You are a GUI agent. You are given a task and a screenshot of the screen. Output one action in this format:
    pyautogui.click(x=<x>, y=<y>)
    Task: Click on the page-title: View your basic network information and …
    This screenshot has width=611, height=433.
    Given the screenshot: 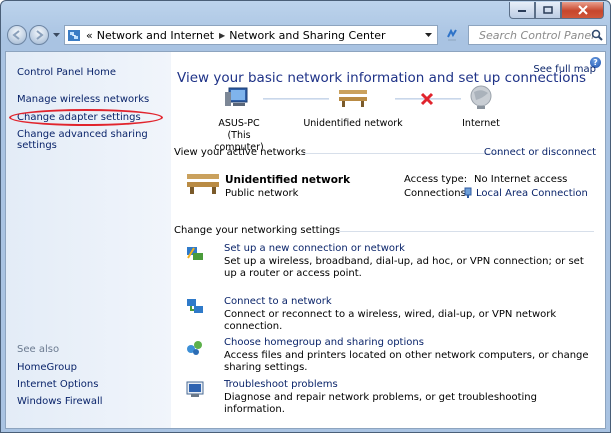 What is the action you would take?
    pyautogui.click(x=382, y=78)
    